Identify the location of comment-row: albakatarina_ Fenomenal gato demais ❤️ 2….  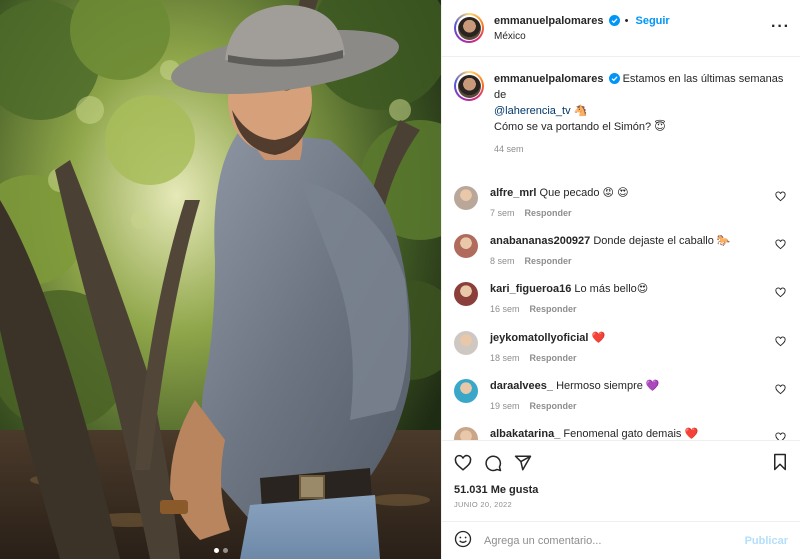
(621, 432).